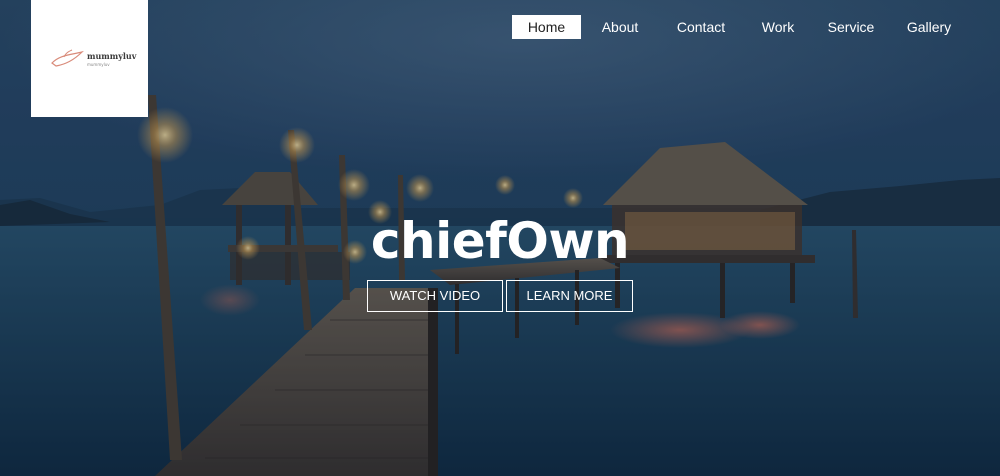 The height and width of the screenshot is (476, 1000). What do you see at coordinates (435, 296) in the screenshot?
I see `watch-video-button: WATCH VIDEO` at bounding box center [435, 296].